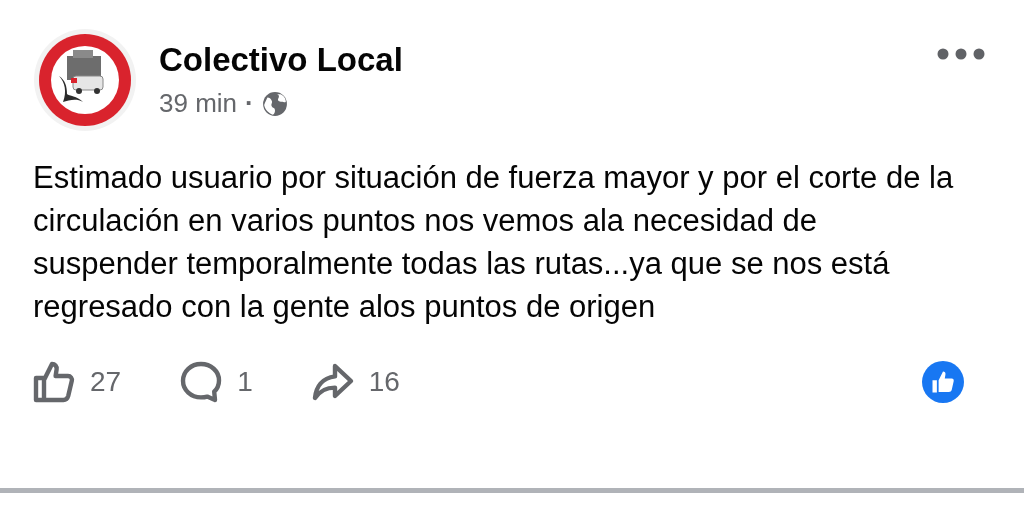 This screenshot has width=1024, height=505. Describe the element at coordinates (76, 382) in the screenshot. I see `like-button: 27` at that location.